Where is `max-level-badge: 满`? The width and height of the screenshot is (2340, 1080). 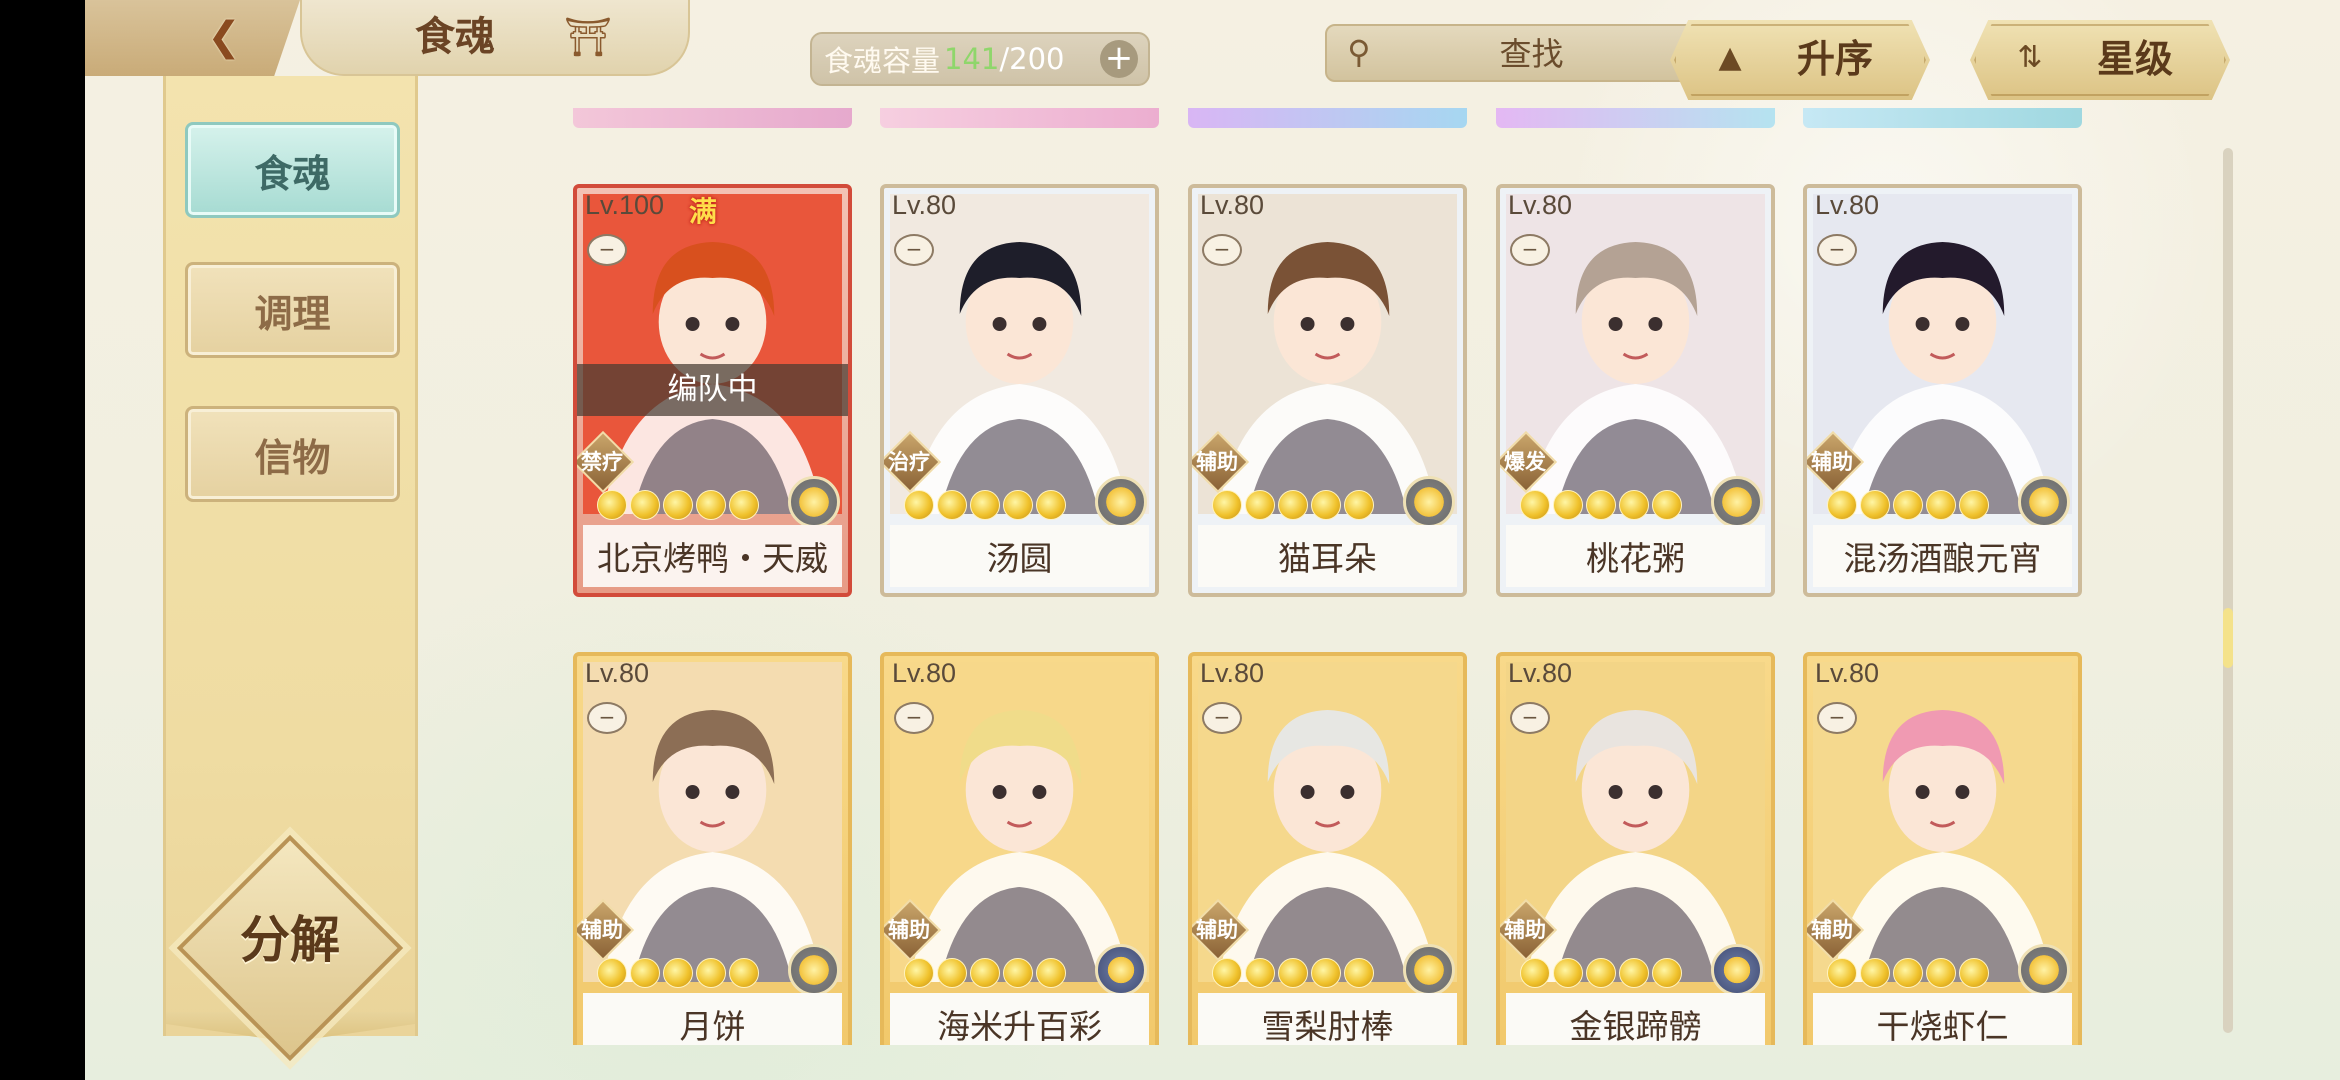 max-level-badge: 满 is located at coordinates (703, 211).